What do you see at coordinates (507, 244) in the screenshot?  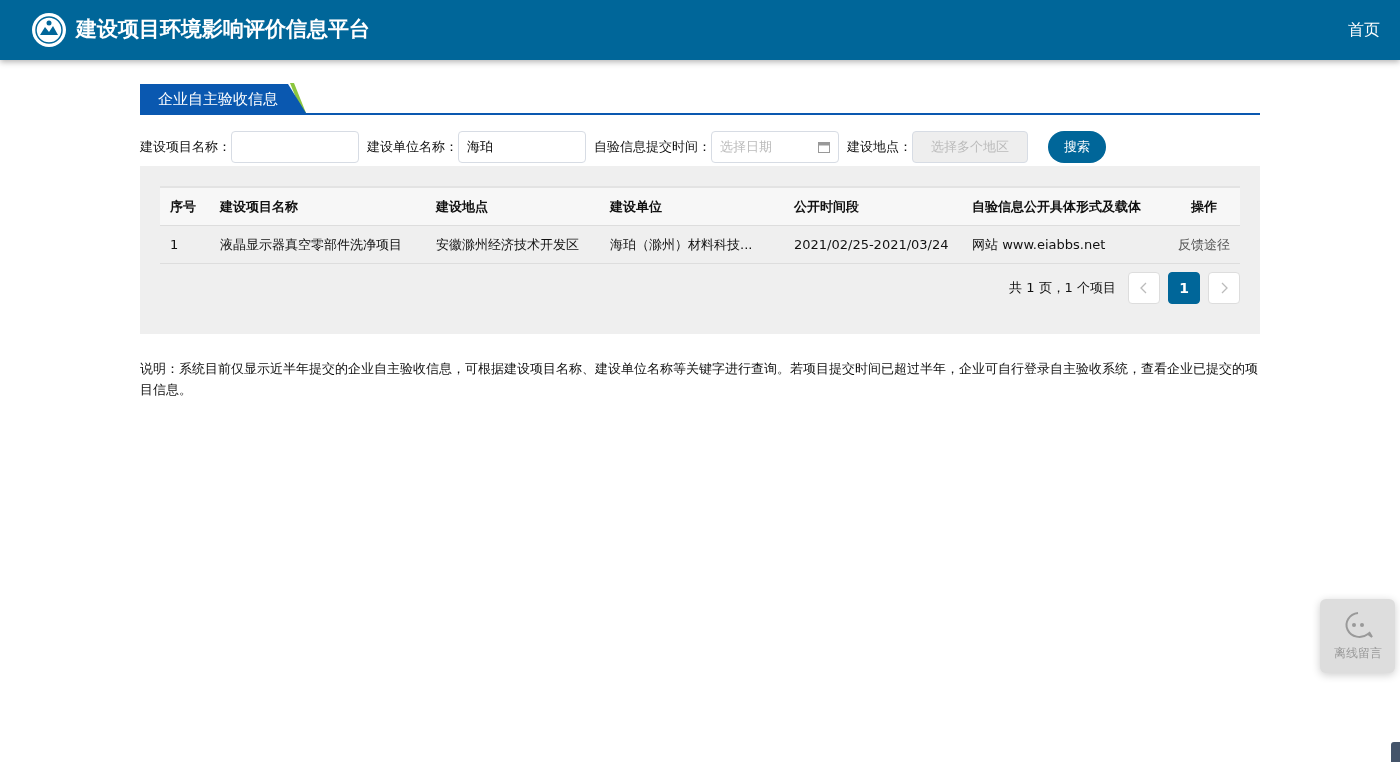 I see `table-cell-text: 安徽滁州经济技术开发区` at bounding box center [507, 244].